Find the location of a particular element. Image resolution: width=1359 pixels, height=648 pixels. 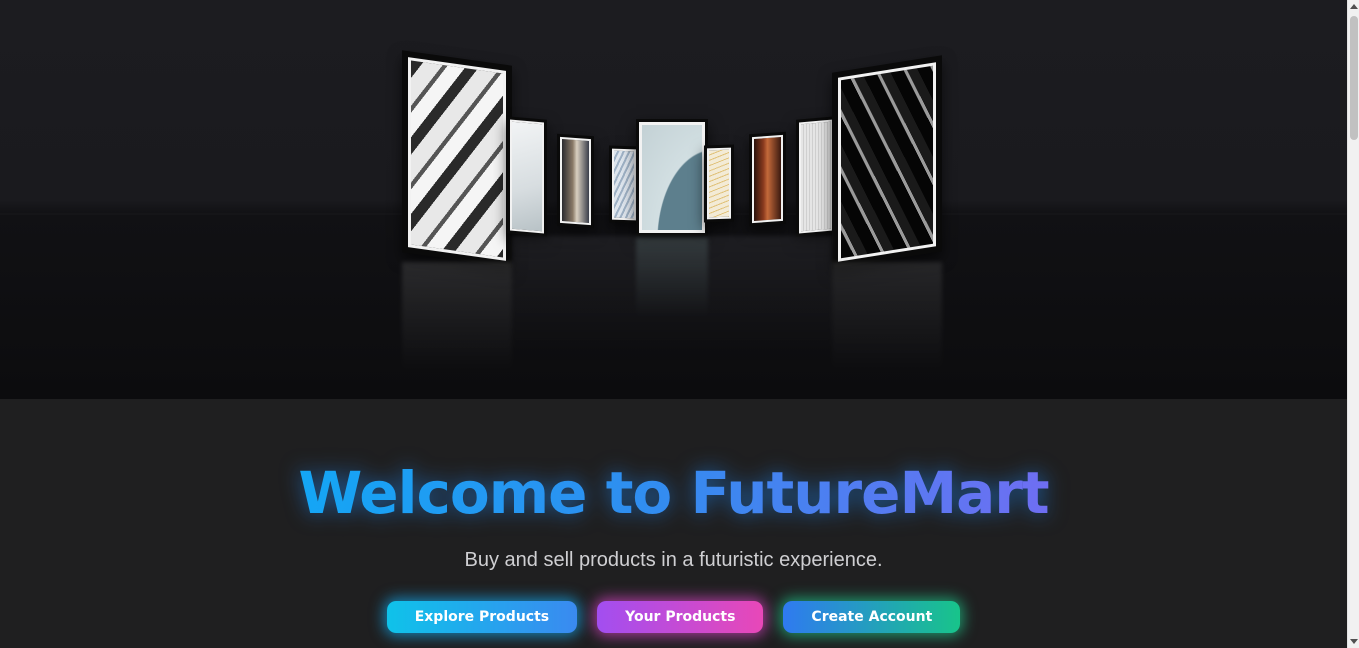

gallery-image-curve is located at coordinates (672, 177).